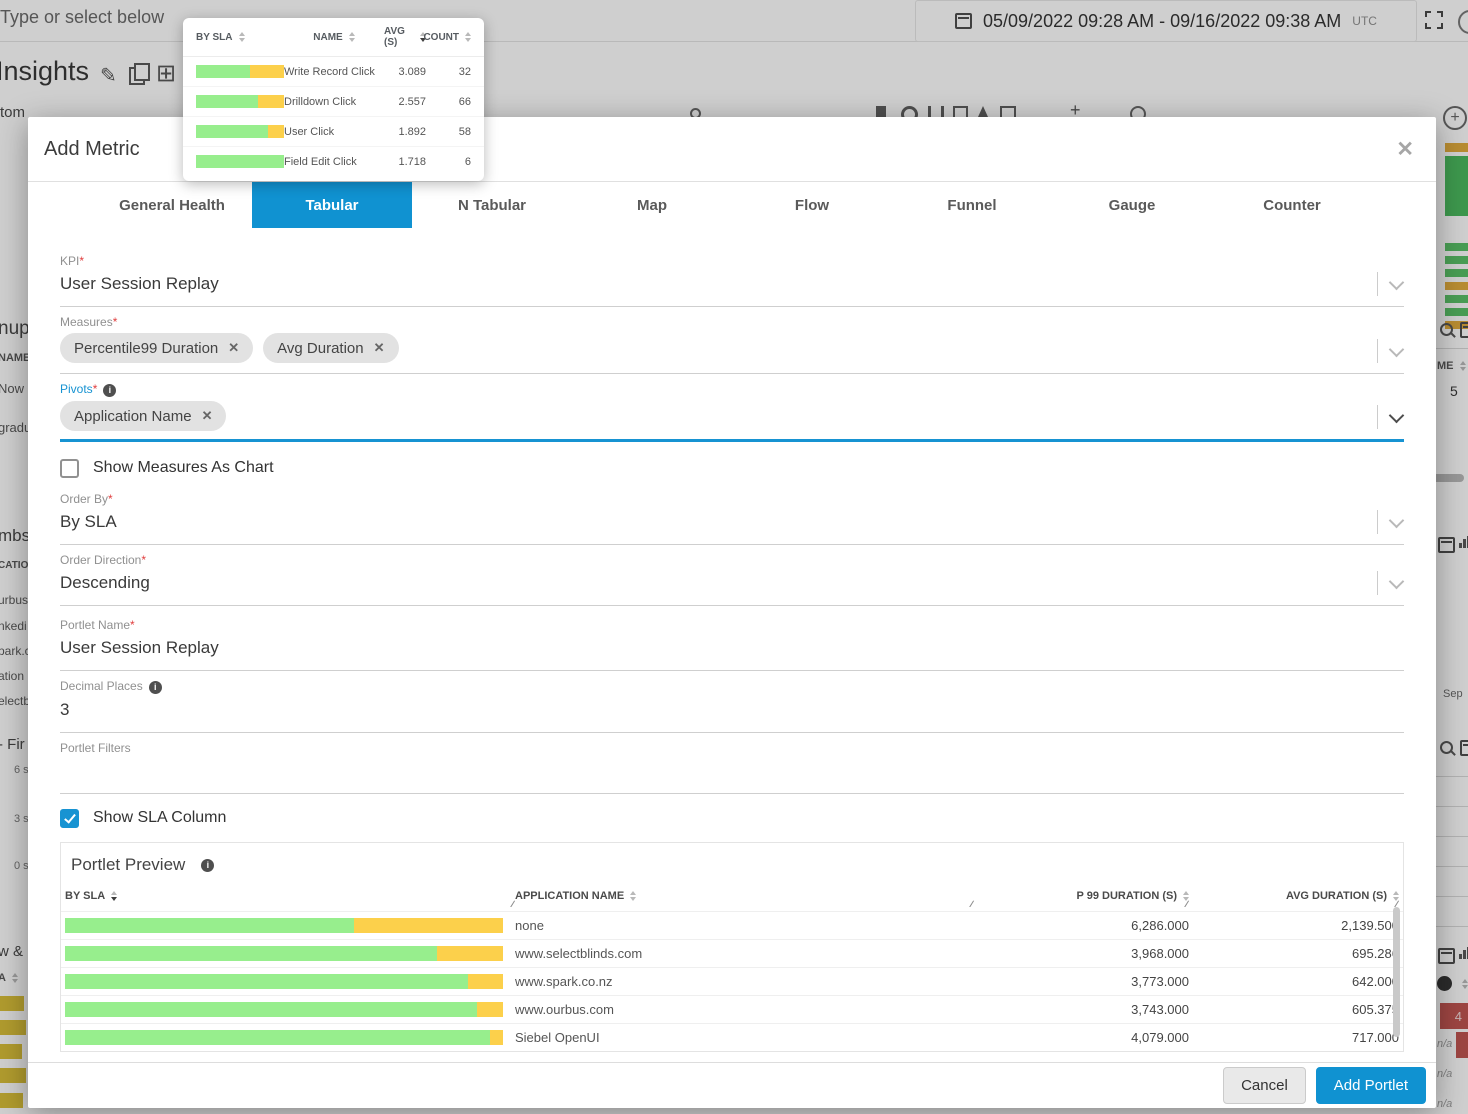 The image size is (1468, 1114). Describe the element at coordinates (89, 322) in the screenshot. I see `measures-label: Measures*` at that location.